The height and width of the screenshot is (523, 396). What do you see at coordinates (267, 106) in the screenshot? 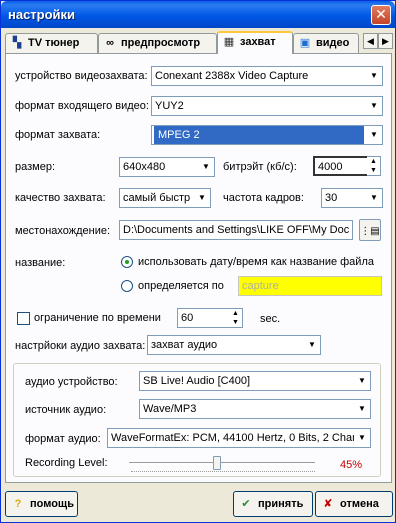
I see `input-format-select: YUY2 ▼` at bounding box center [267, 106].